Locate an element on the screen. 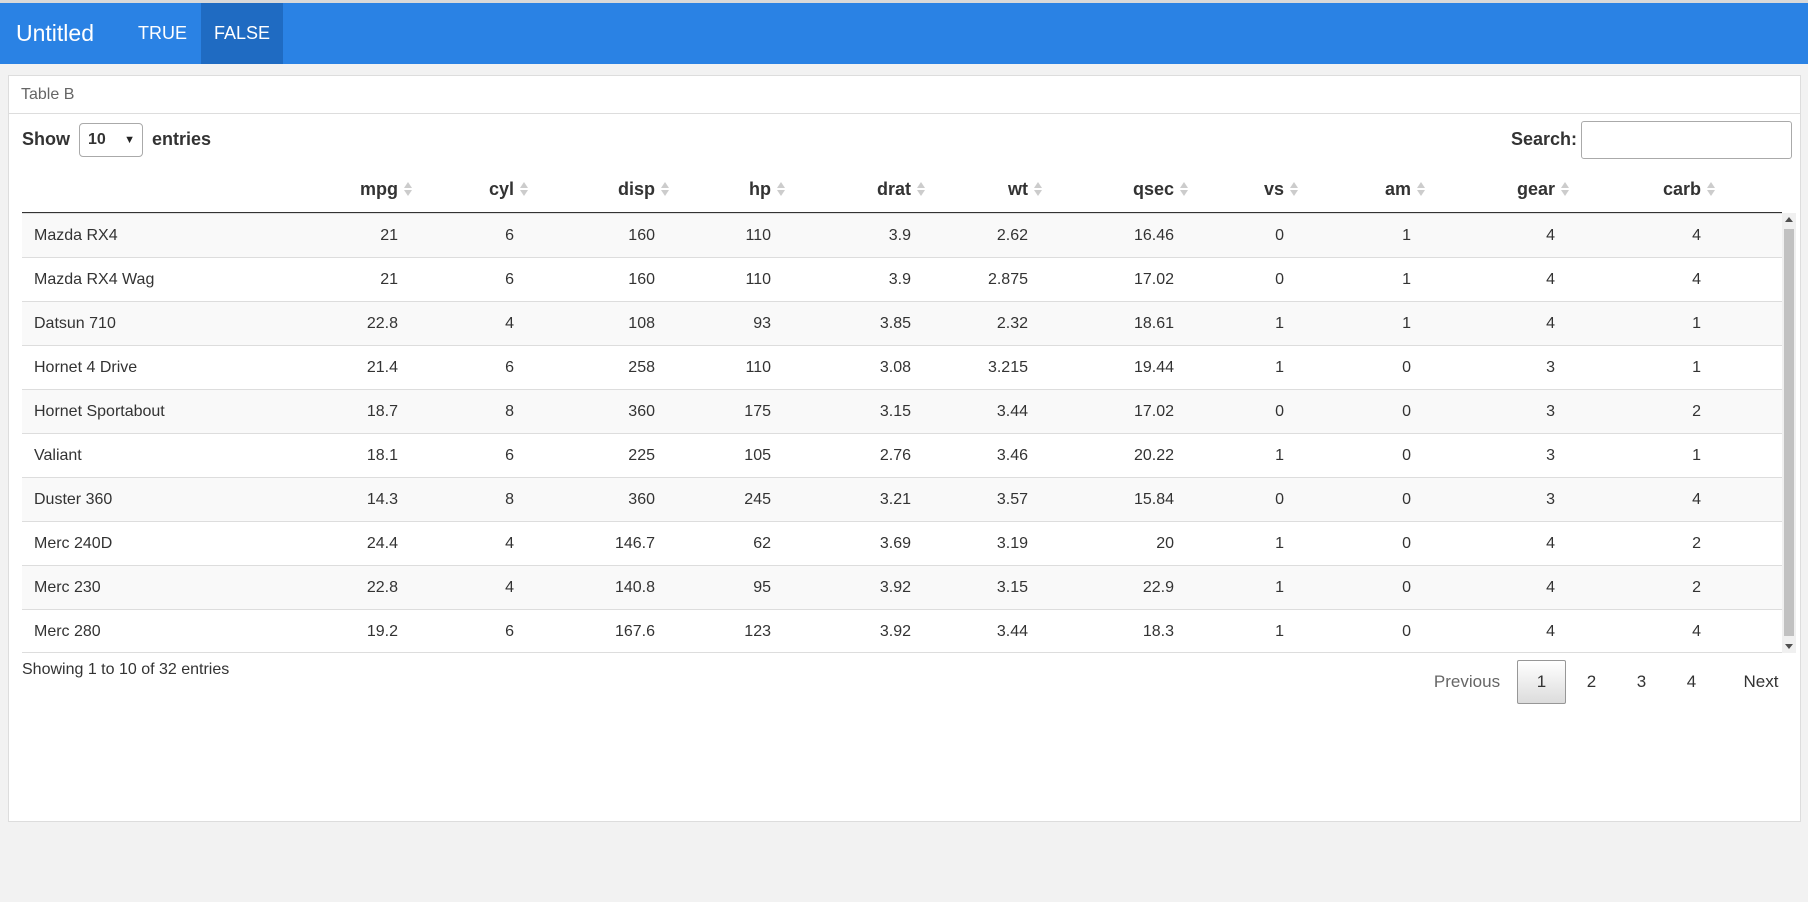 This screenshot has width=1808, height=902. search-input is located at coordinates (1686, 140).